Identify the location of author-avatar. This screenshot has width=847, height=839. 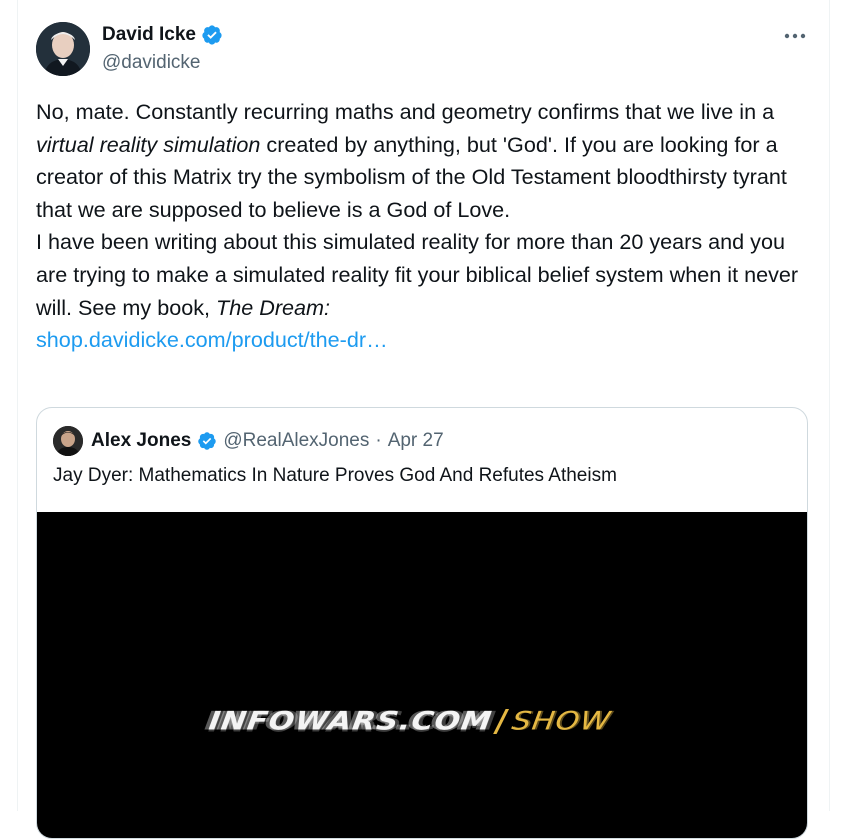
(63, 49).